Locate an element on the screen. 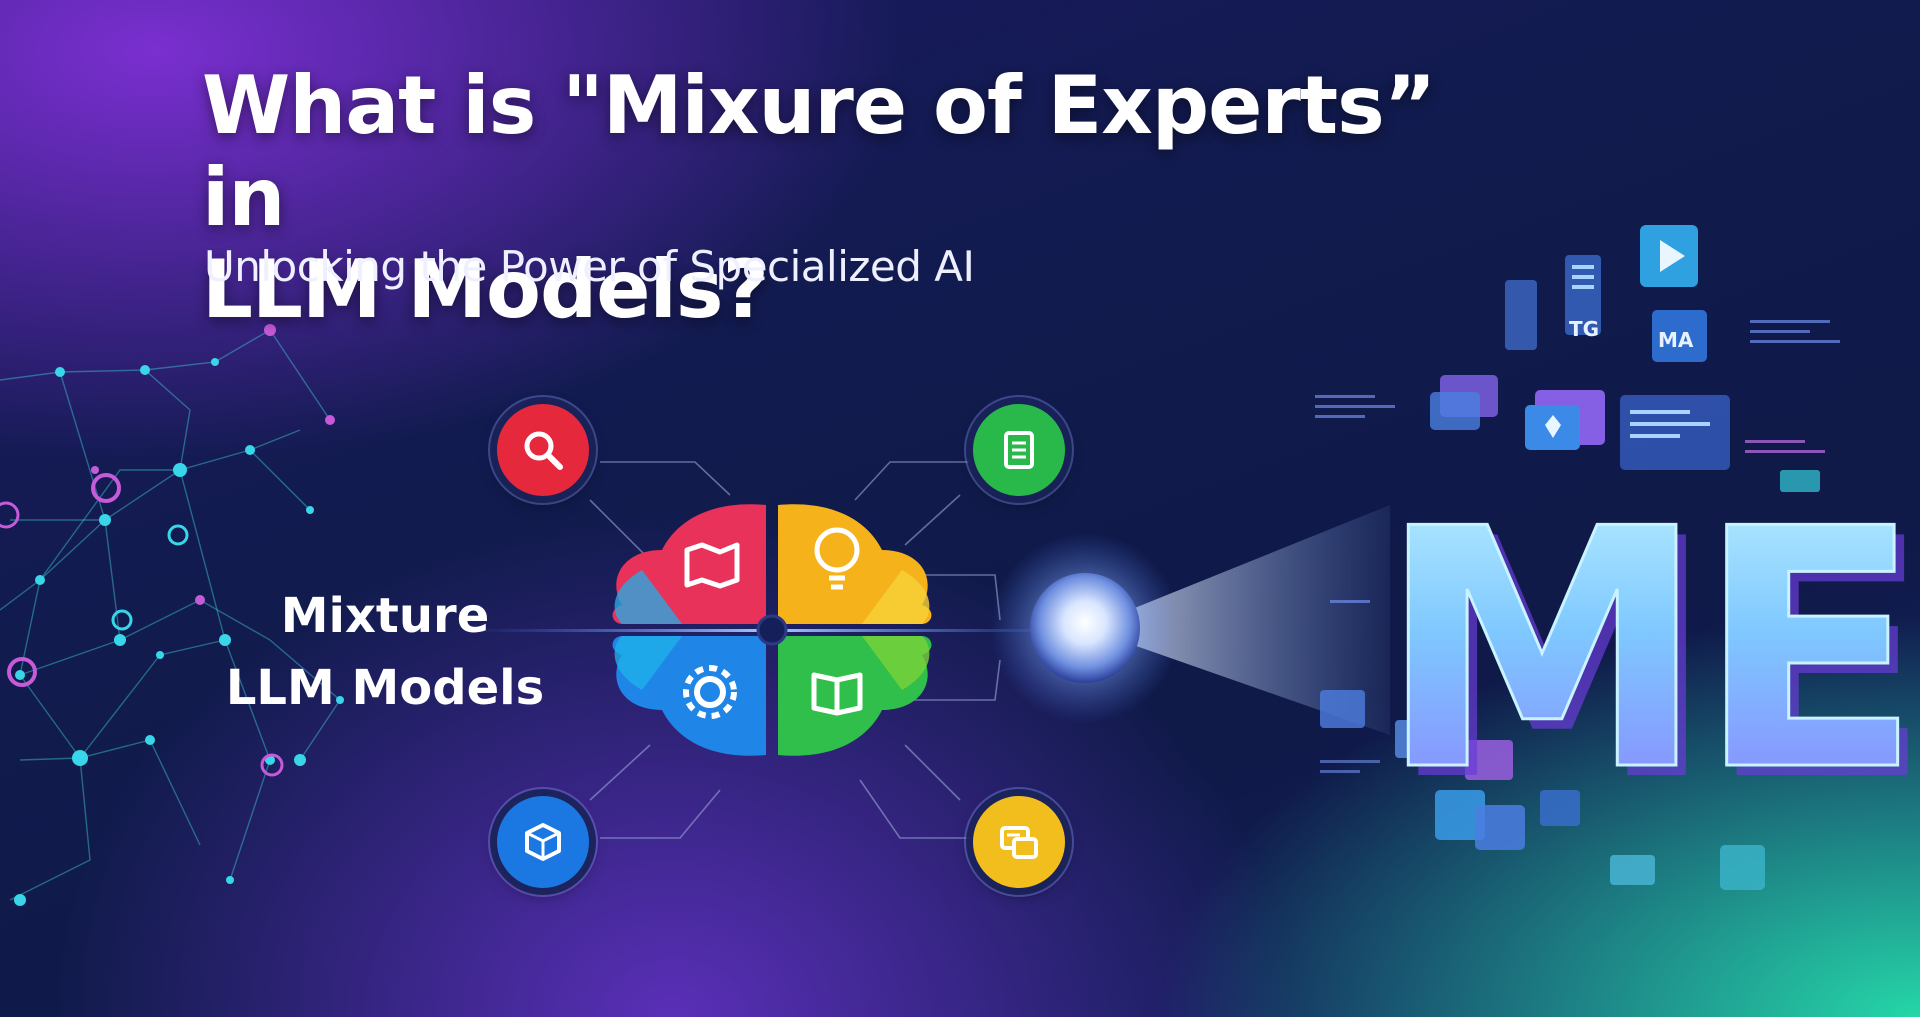 The image size is (1920, 1017). expert-chat is located at coordinates (1019, 842).